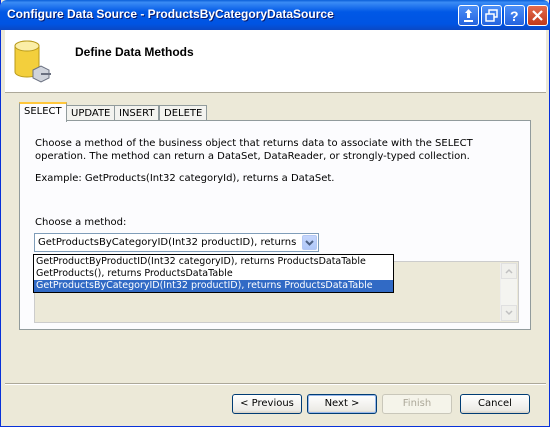 The image size is (550, 427). Describe the element at coordinates (275, 61) in the screenshot. I see `wizard-header: Define Data Methods` at that location.